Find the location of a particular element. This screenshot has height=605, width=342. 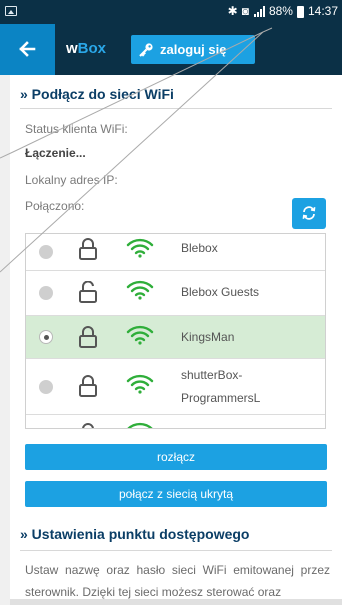

signal-icon is located at coordinates (259, 11).